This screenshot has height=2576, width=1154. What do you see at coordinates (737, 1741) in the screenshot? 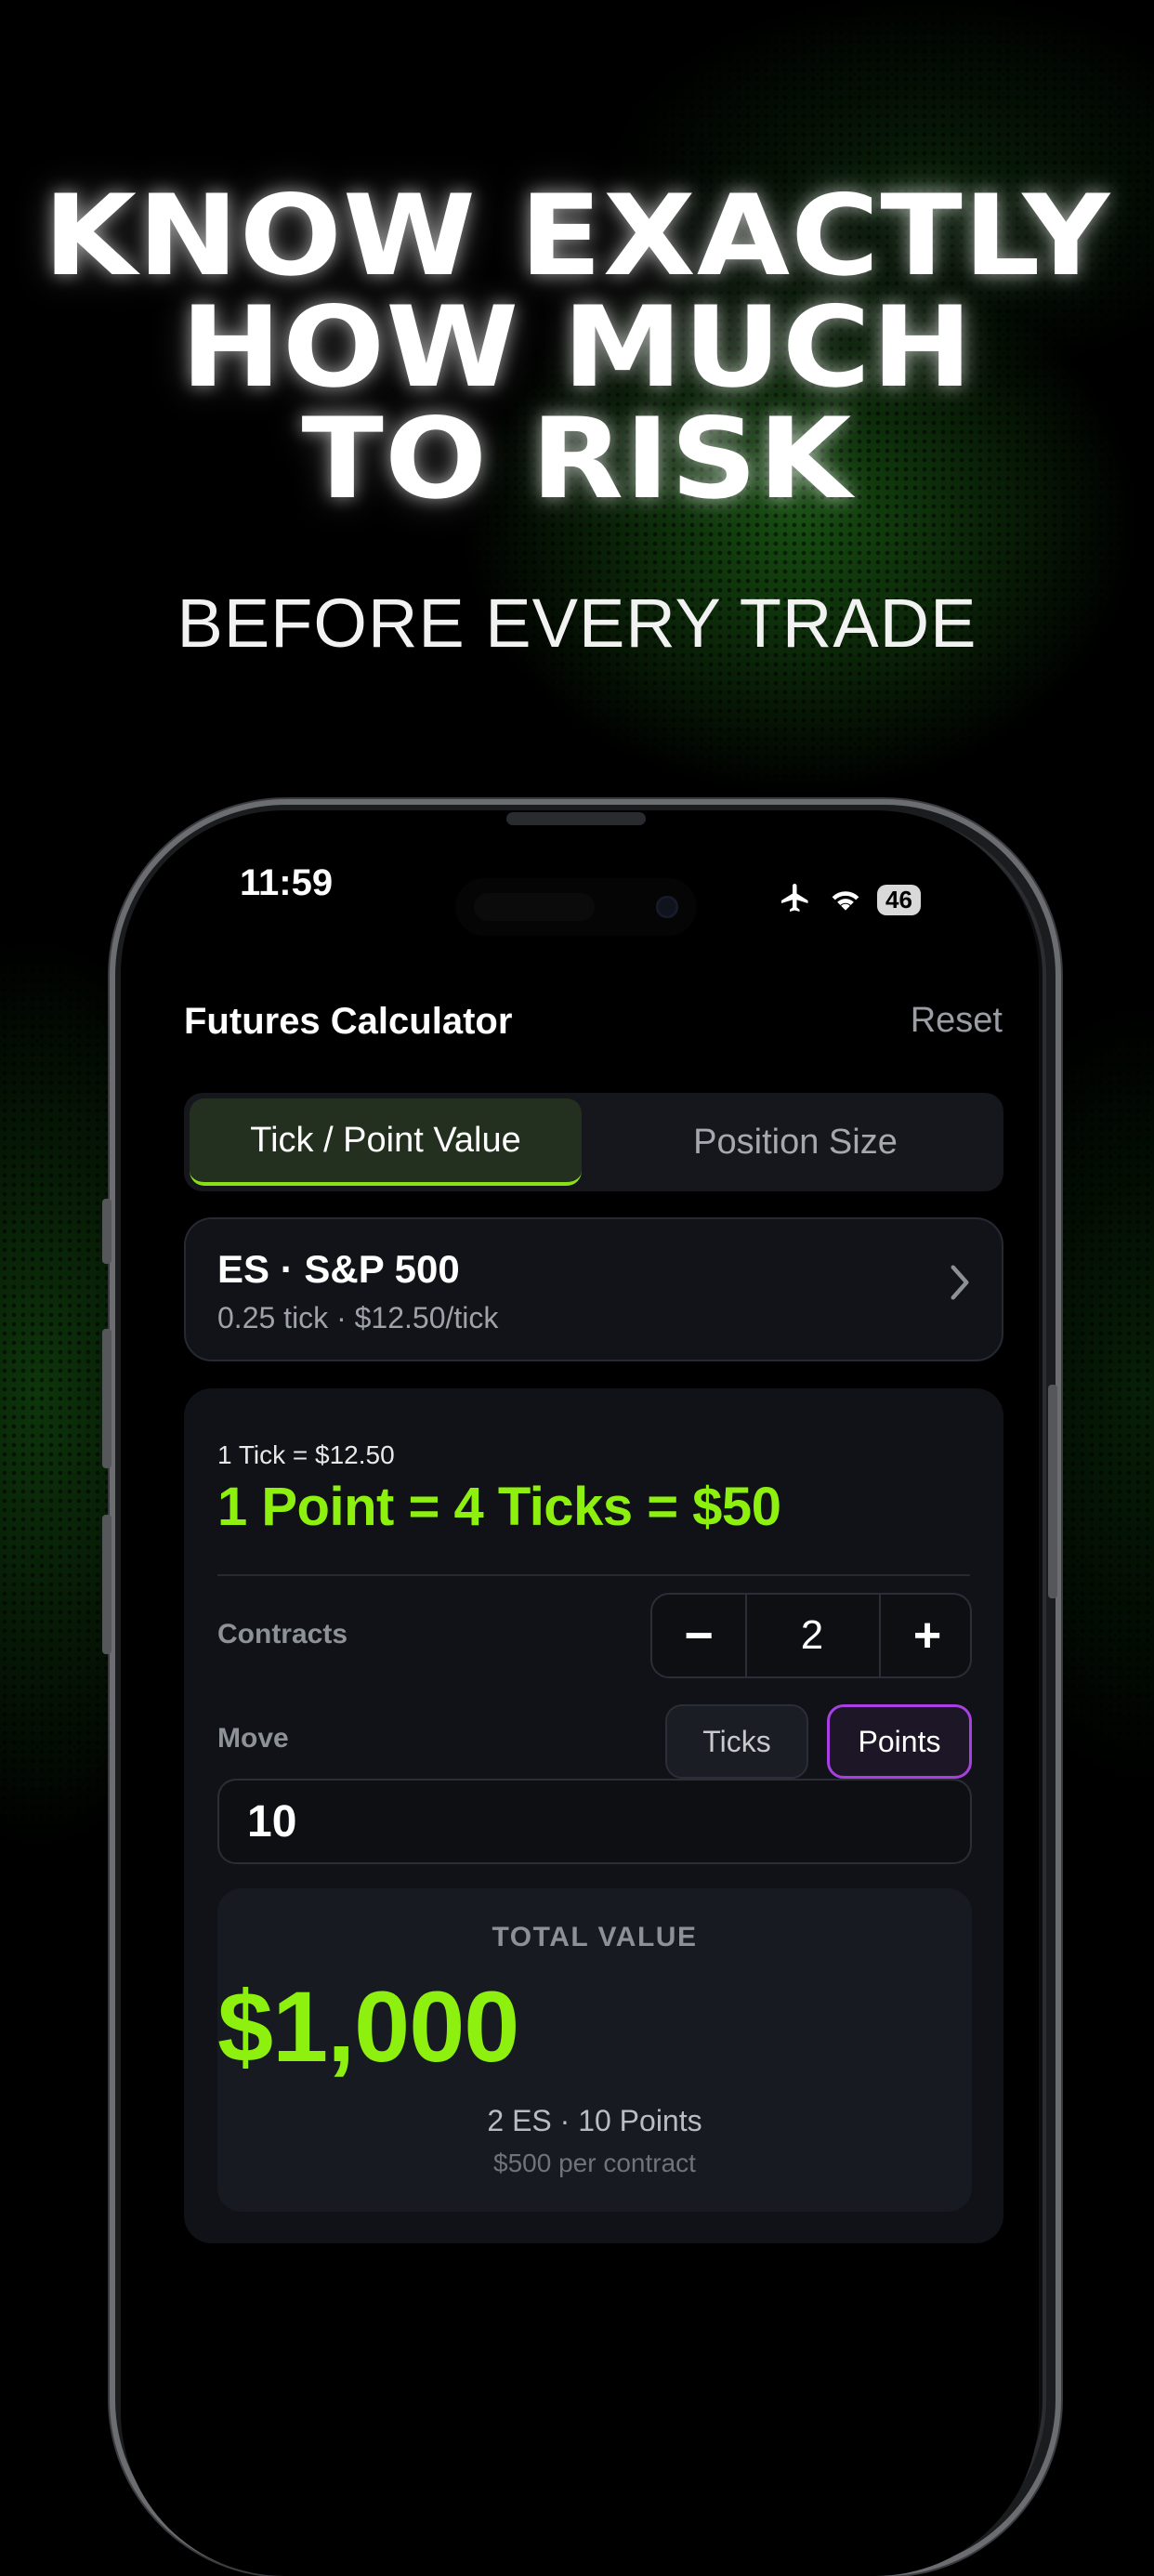
I see `unit-ticks-button: Ticks` at bounding box center [737, 1741].